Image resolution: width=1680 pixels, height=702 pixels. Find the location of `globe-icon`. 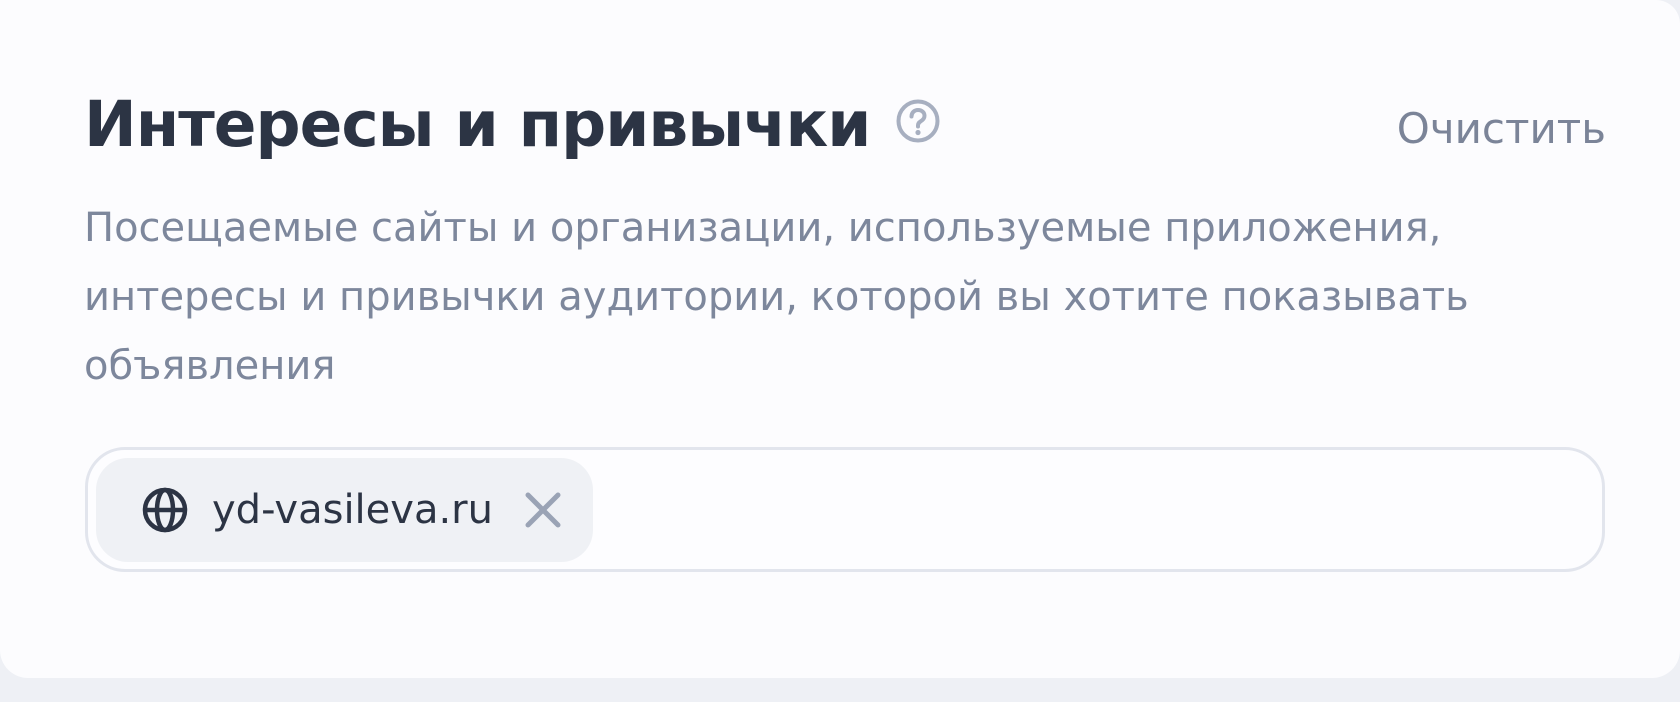

globe-icon is located at coordinates (165, 510).